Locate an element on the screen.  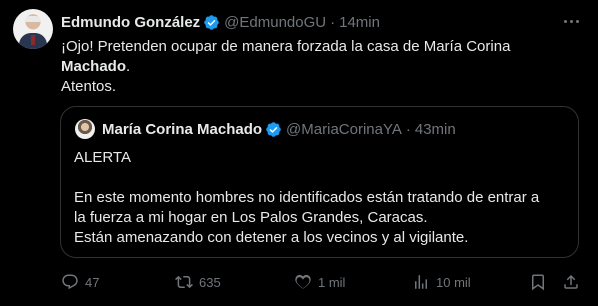
reply-icon is located at coordinates (70, 282).